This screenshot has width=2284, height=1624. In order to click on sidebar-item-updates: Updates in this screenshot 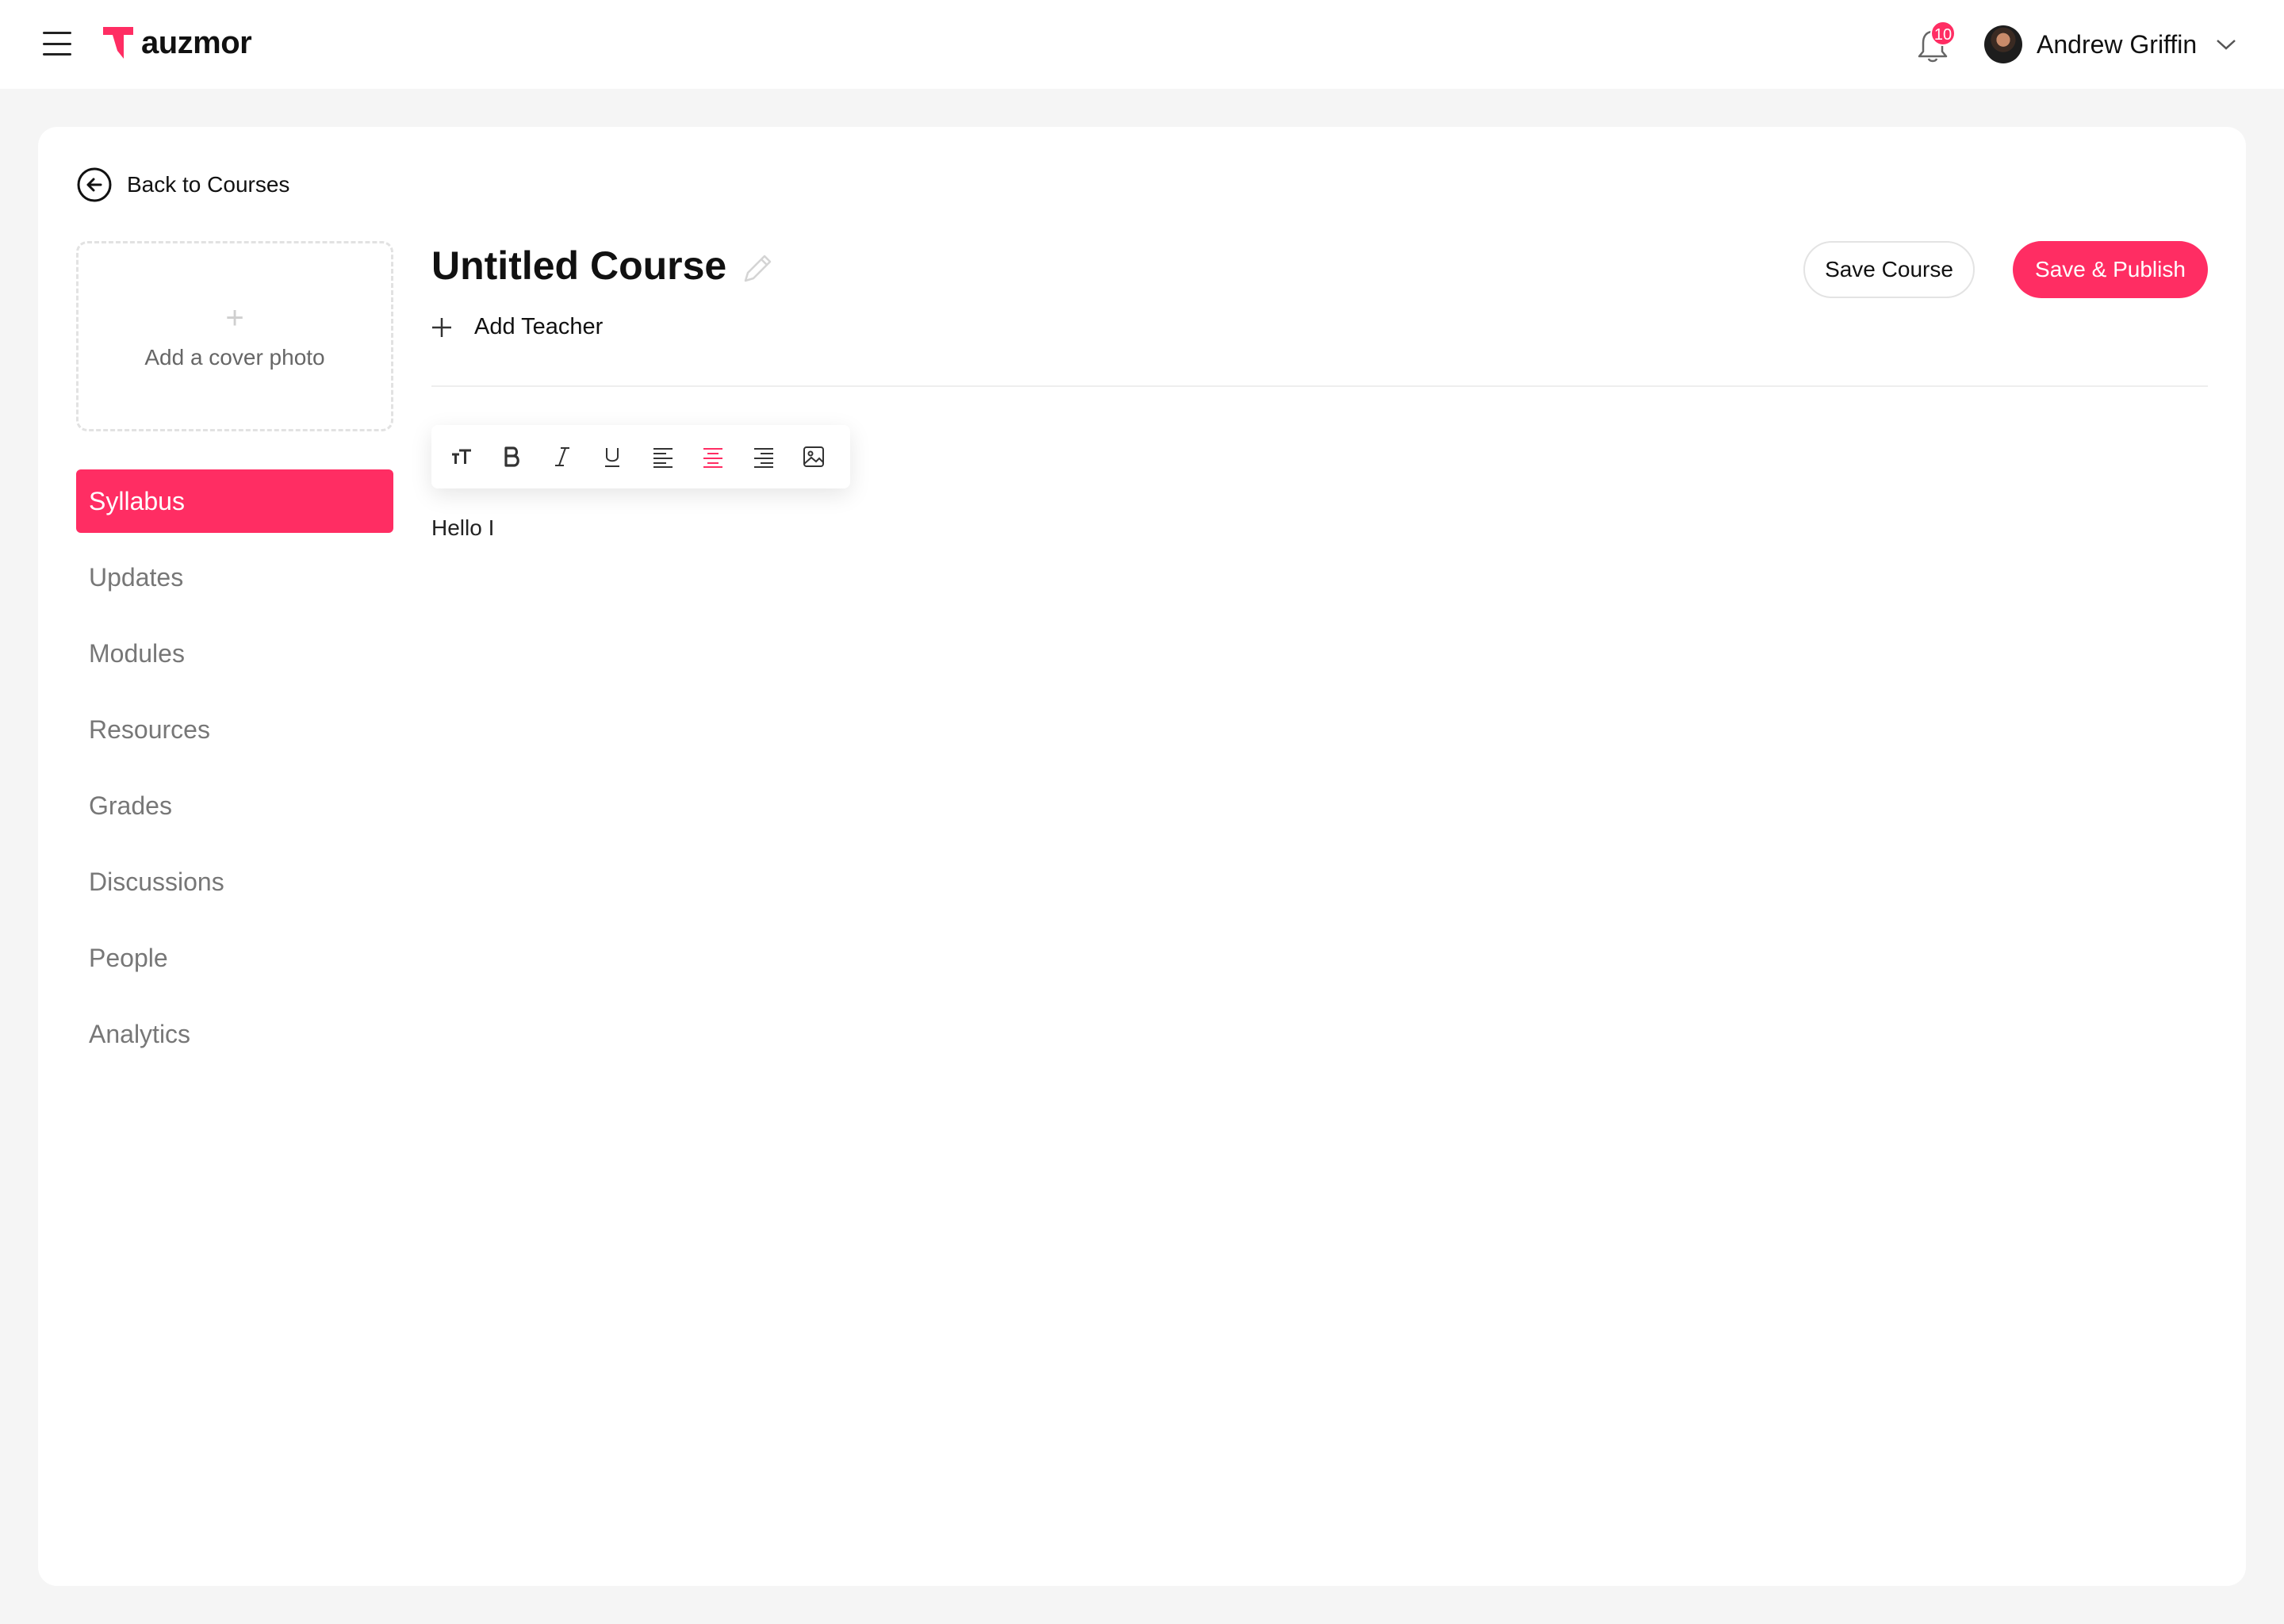, I will do `click(234, 577)`.